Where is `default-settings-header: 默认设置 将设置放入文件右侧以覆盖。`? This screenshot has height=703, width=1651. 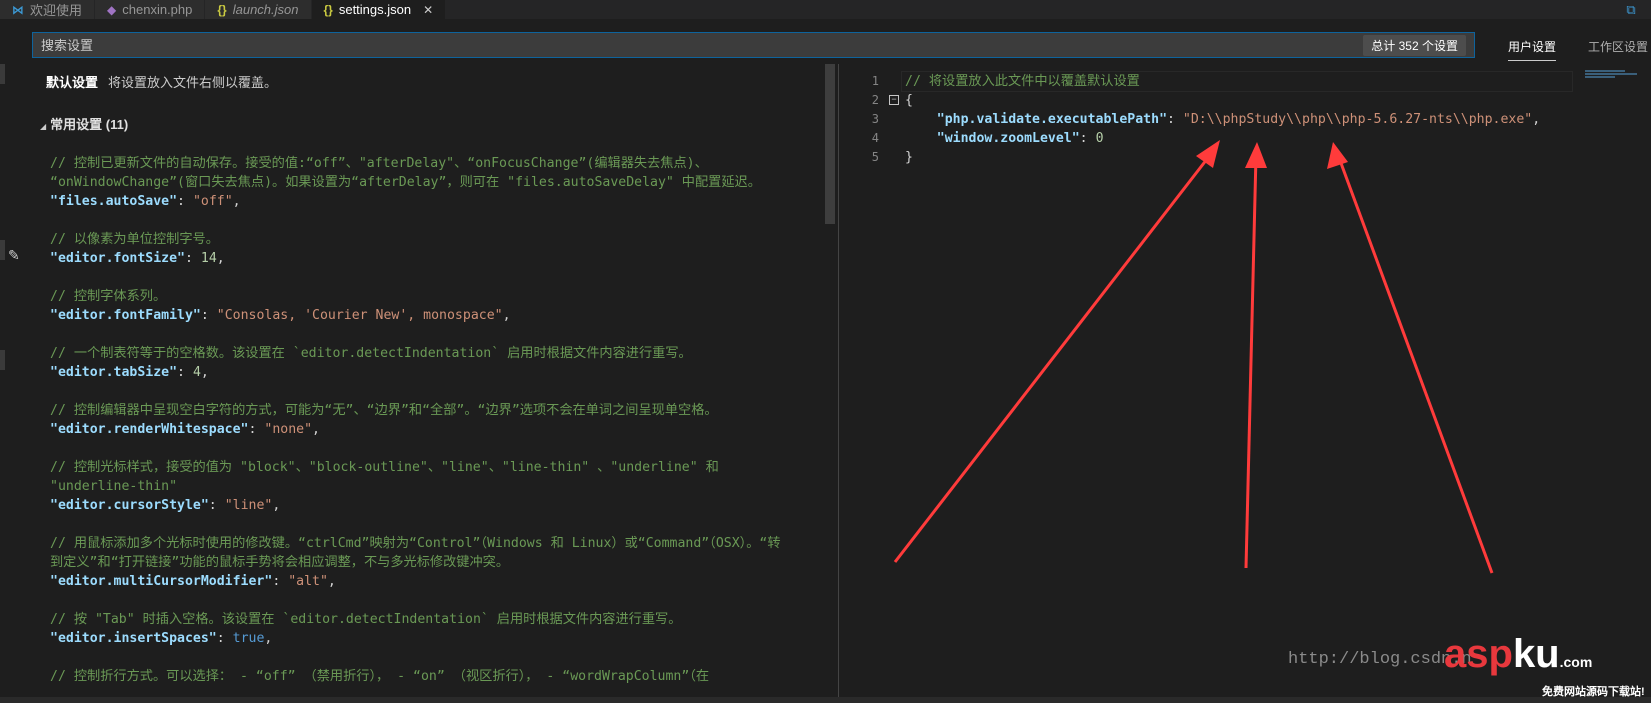 default-settings-header: 默认设置 将设置放入文件右侧以覆盖。 is located at coordinates (161, 81).